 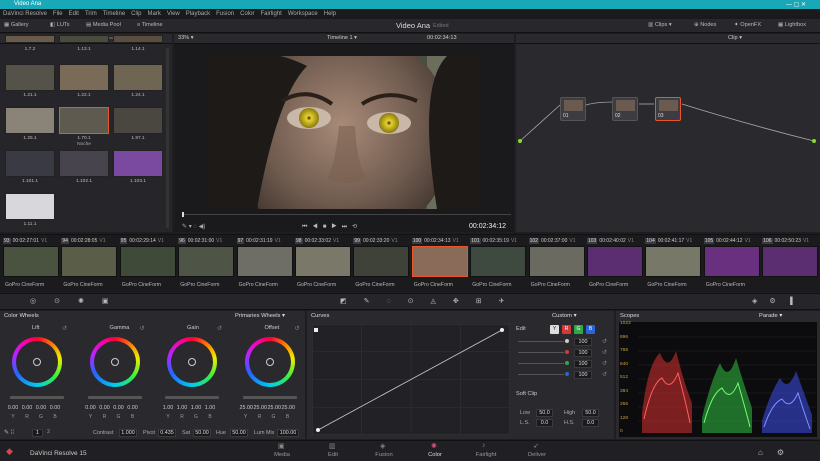 I want to click on timeline-clip: 96 00:02:31:00 V1, so click(x=206, y=258).